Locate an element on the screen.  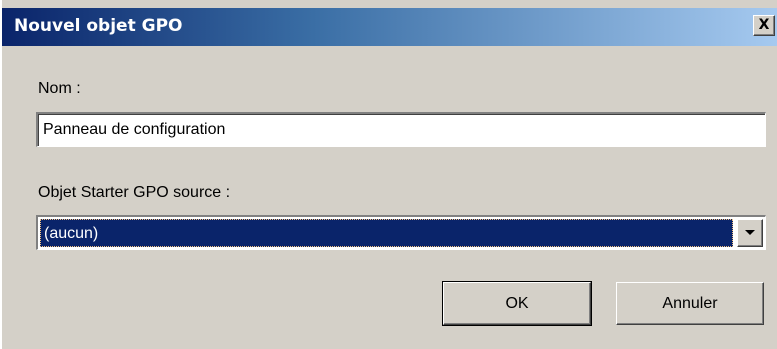
source-starter-gpo-label: Objet Starter GPO source : is located at coordinates (134, 192).